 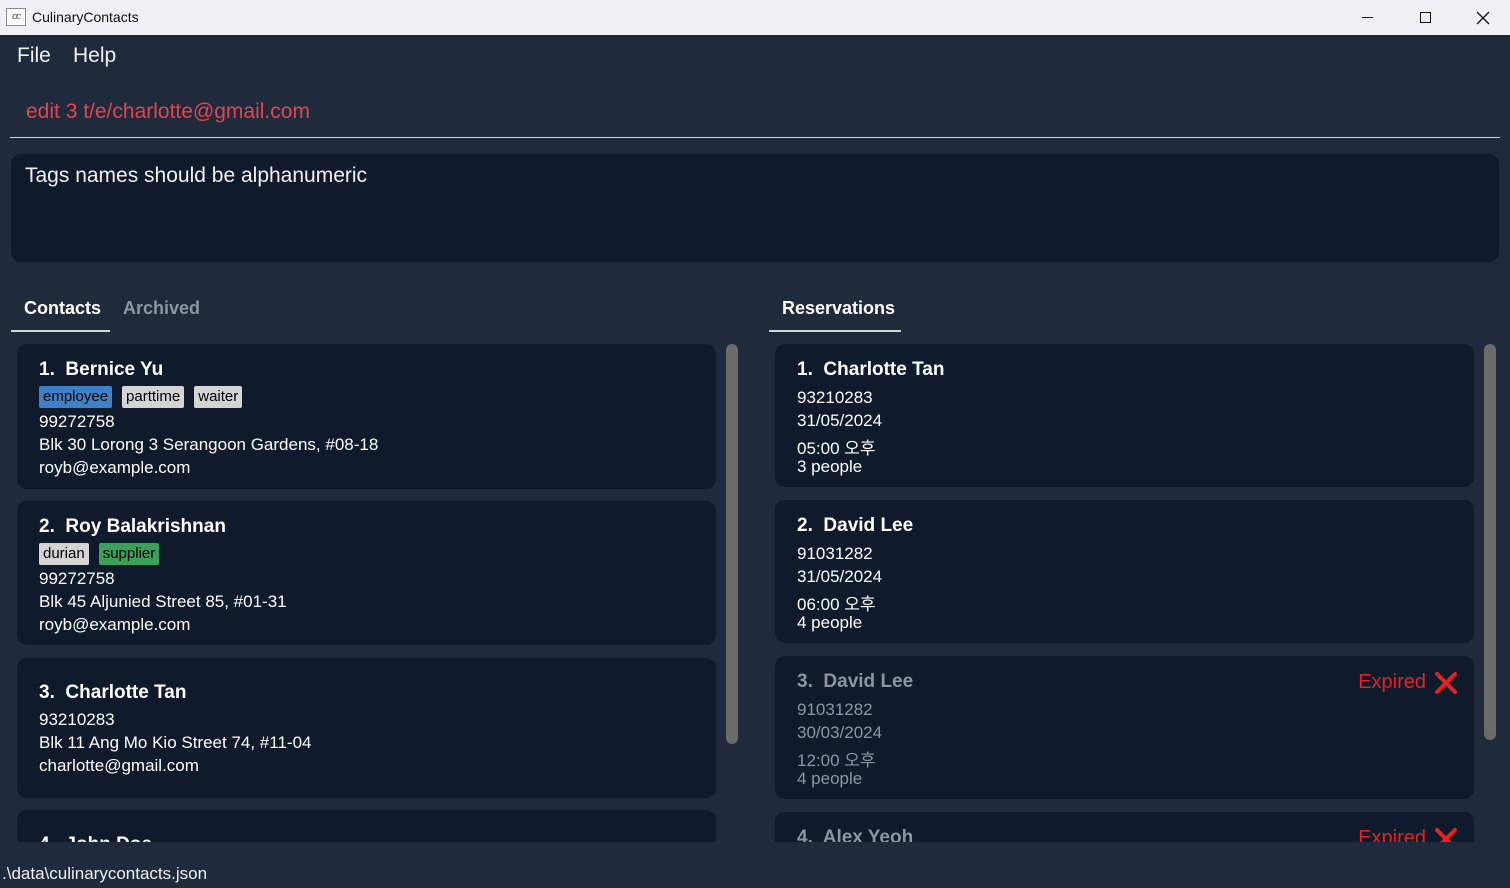 What do you see at coordinates (132, 526) in the screenshot?
I see `contact-name: 2. Roy Balakrishnan` at bounding box center [132, 526].